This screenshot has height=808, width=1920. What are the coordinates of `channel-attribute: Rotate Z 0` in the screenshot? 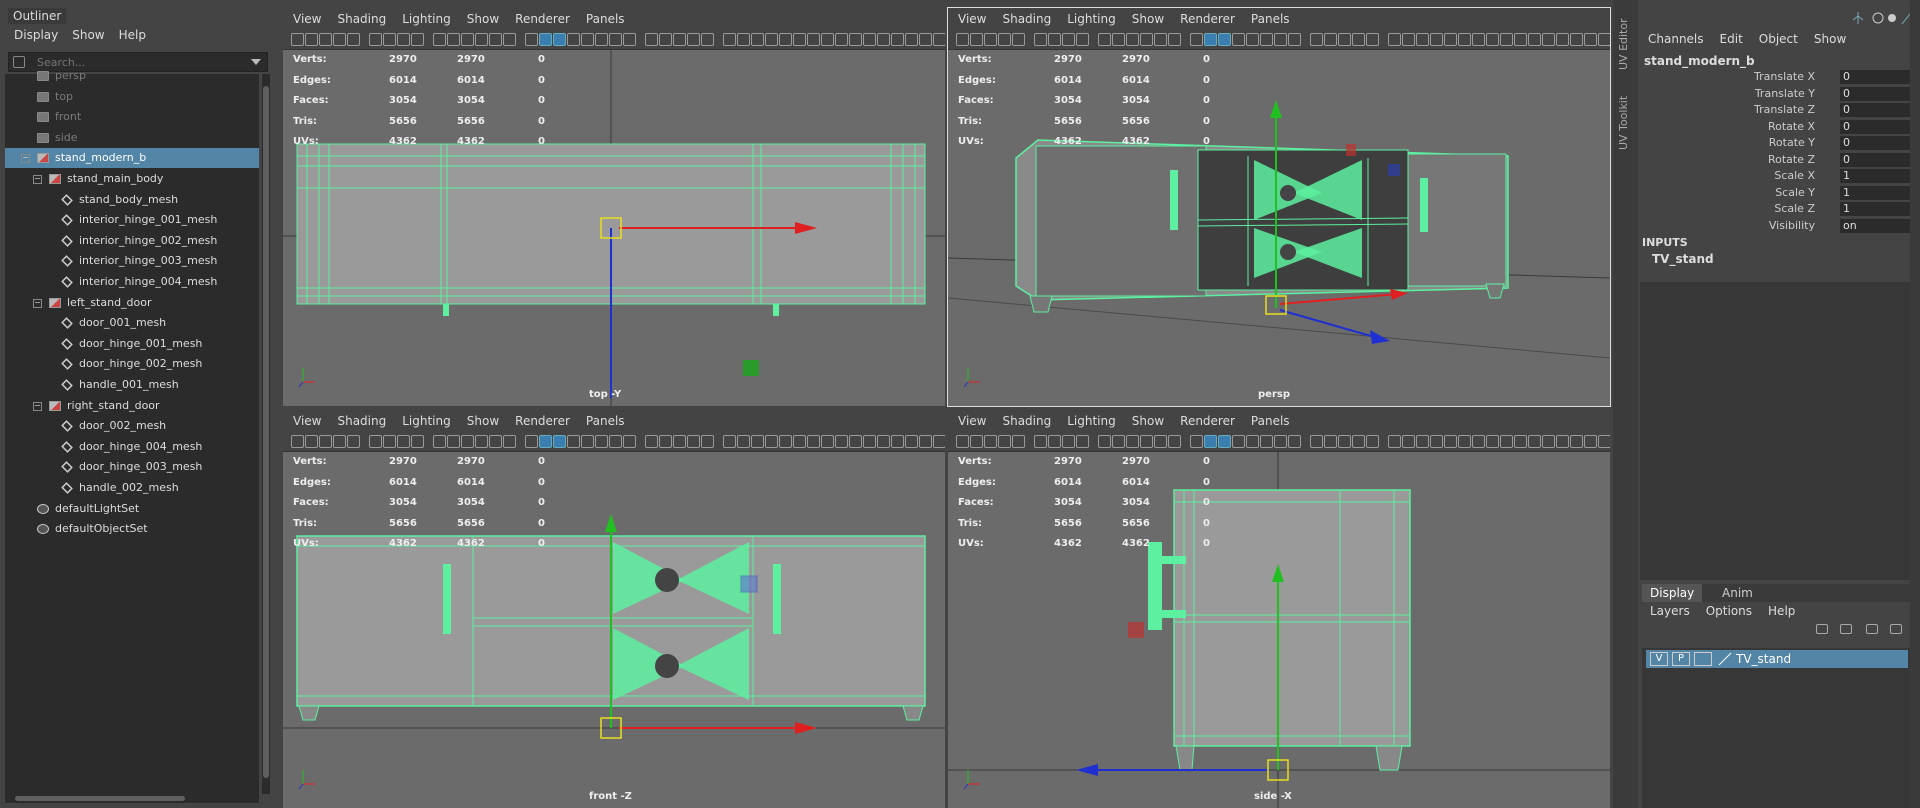 It's located at (1775, 160).